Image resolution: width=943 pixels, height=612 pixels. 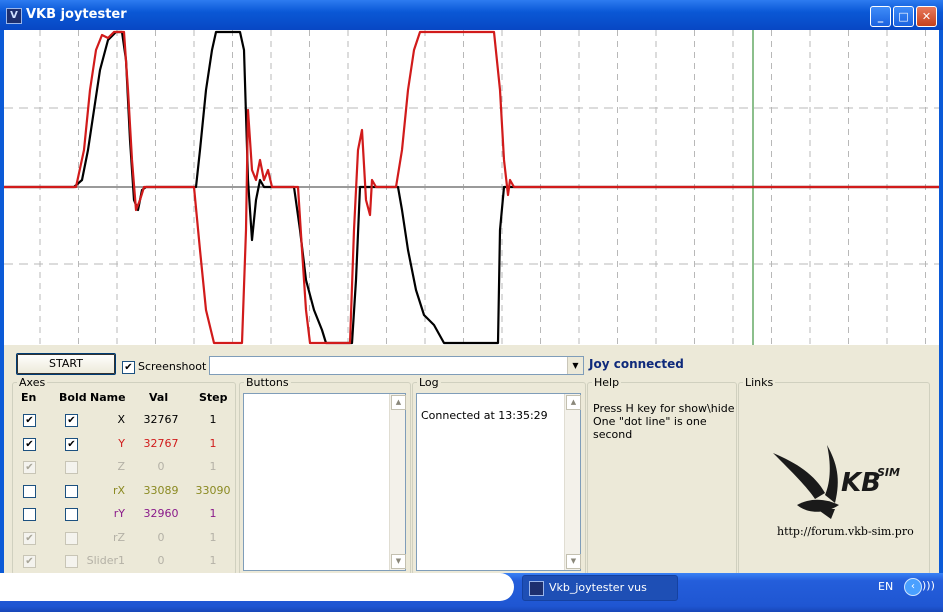 What do you see at coordinates (471, 15) in the screenshot?
I see `title-bar: V VKB joytester _ □ ✕` at bounding box center [471, 15].